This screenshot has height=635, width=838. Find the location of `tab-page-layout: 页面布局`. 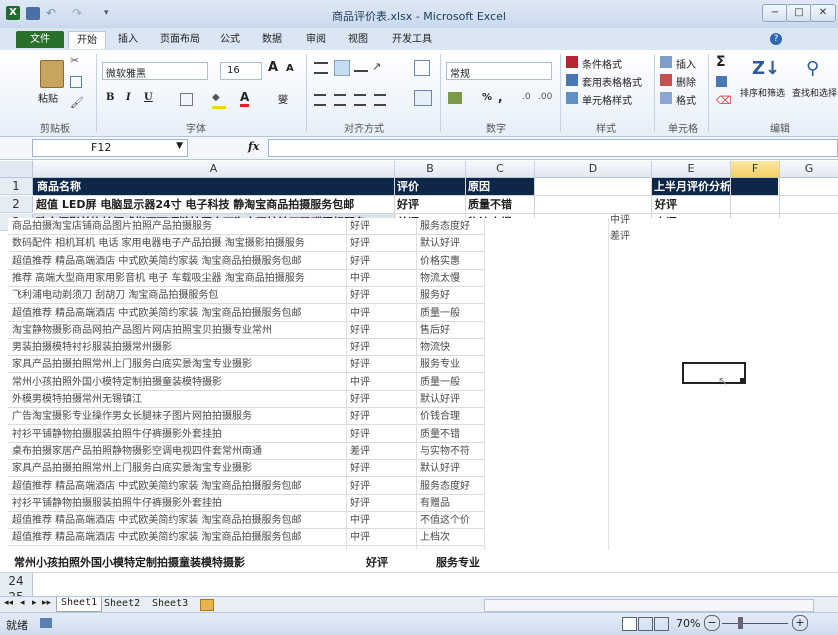

tab-page-layout: 页面布局 is located at coordinates (180, 39).